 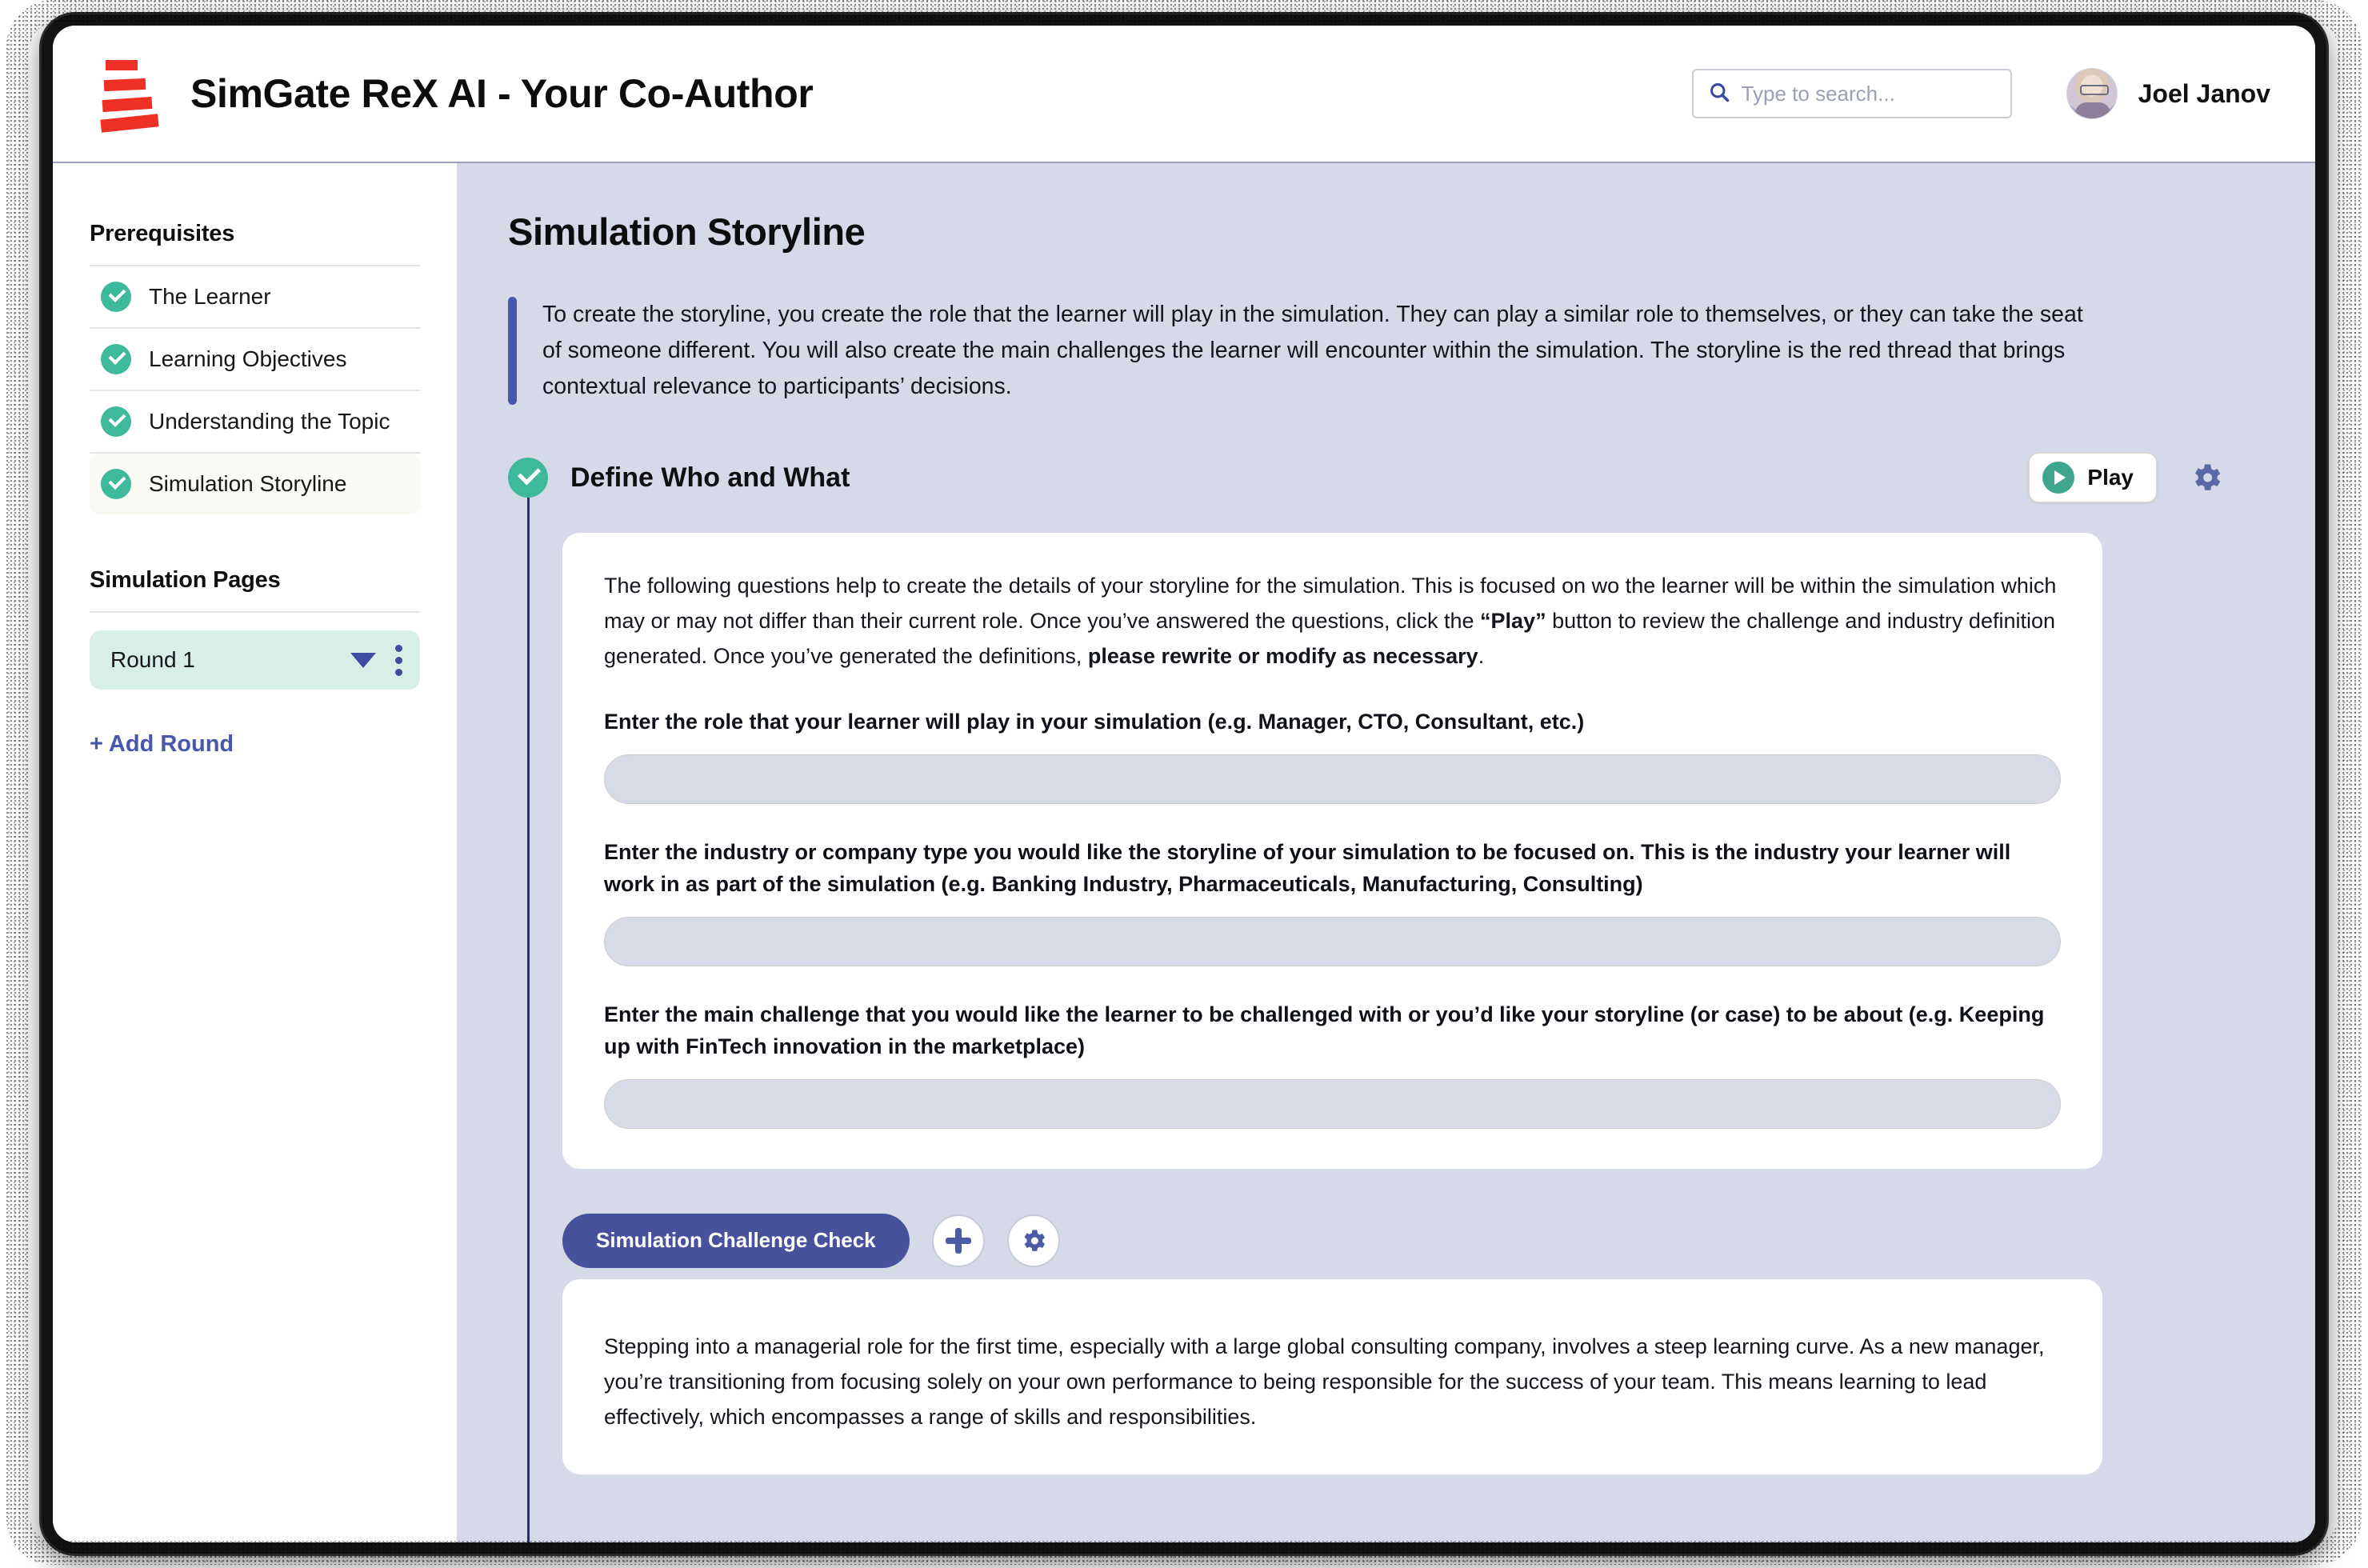 I want to click on tab-simulation-challenge-check: Simulation Challenge Check, so click(x=736, y=1240).